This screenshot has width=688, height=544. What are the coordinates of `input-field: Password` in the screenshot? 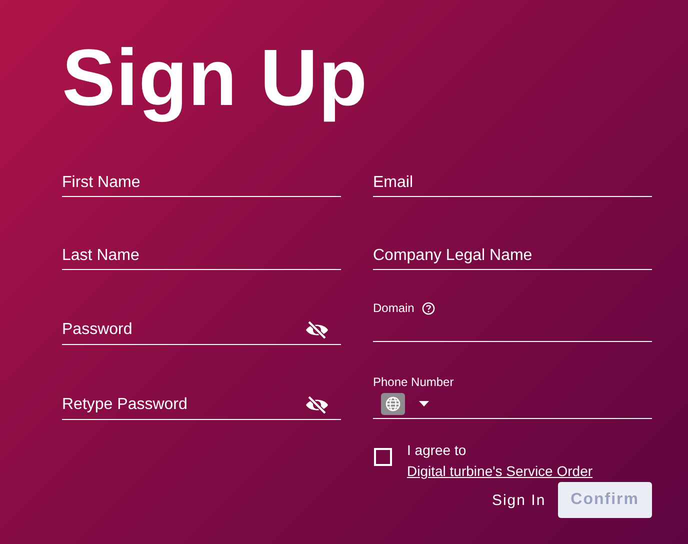 It's located at (183, 330).